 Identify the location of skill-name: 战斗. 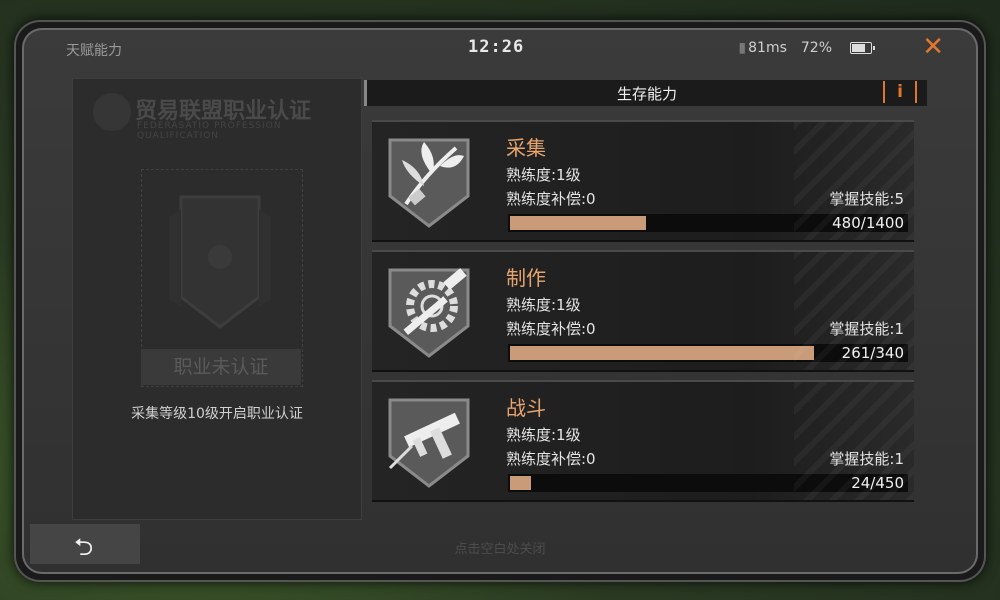
(526, 408).